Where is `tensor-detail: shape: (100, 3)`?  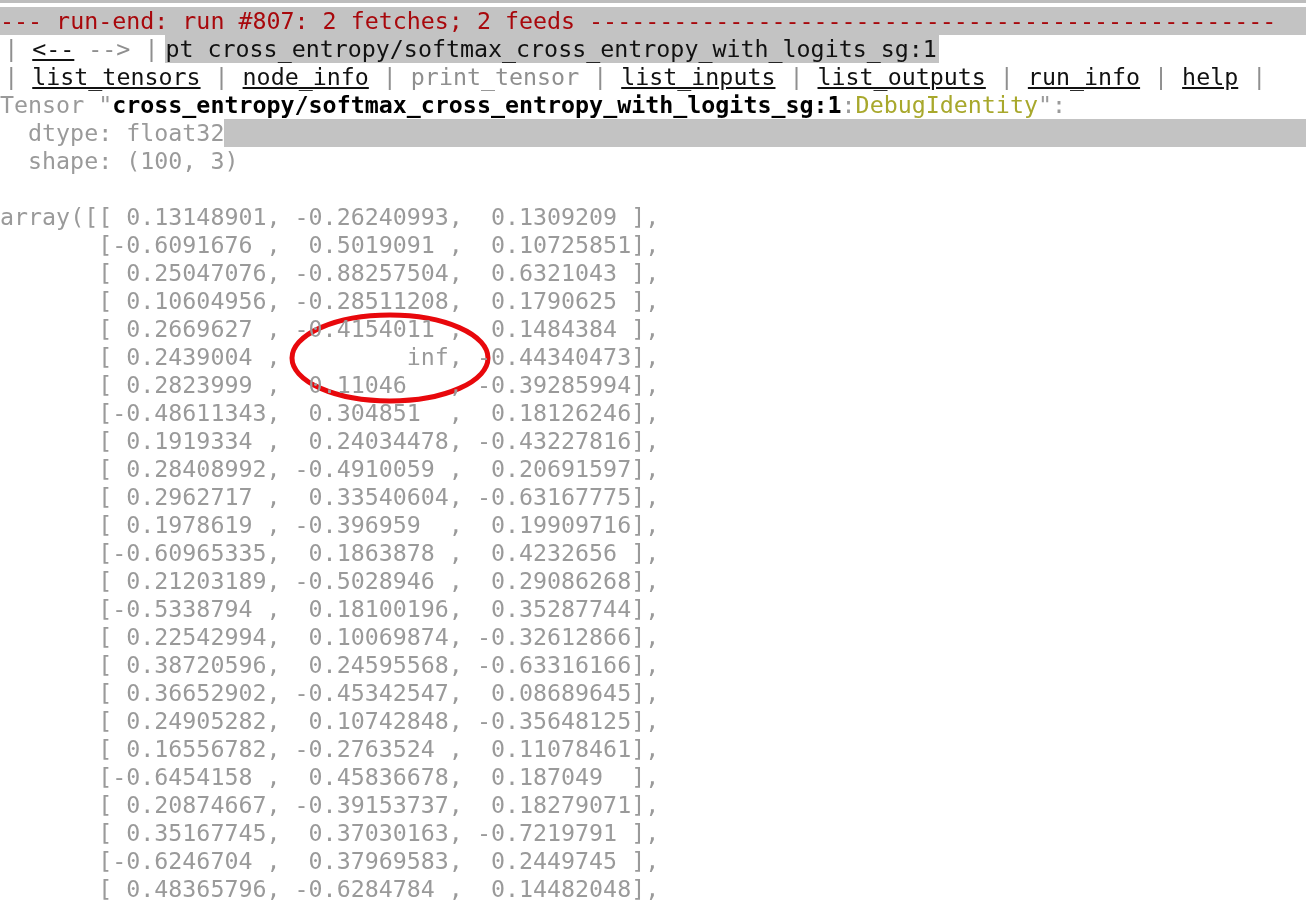 tensor-detail: shape: (100, 3) is located at coordinates (133, 161).